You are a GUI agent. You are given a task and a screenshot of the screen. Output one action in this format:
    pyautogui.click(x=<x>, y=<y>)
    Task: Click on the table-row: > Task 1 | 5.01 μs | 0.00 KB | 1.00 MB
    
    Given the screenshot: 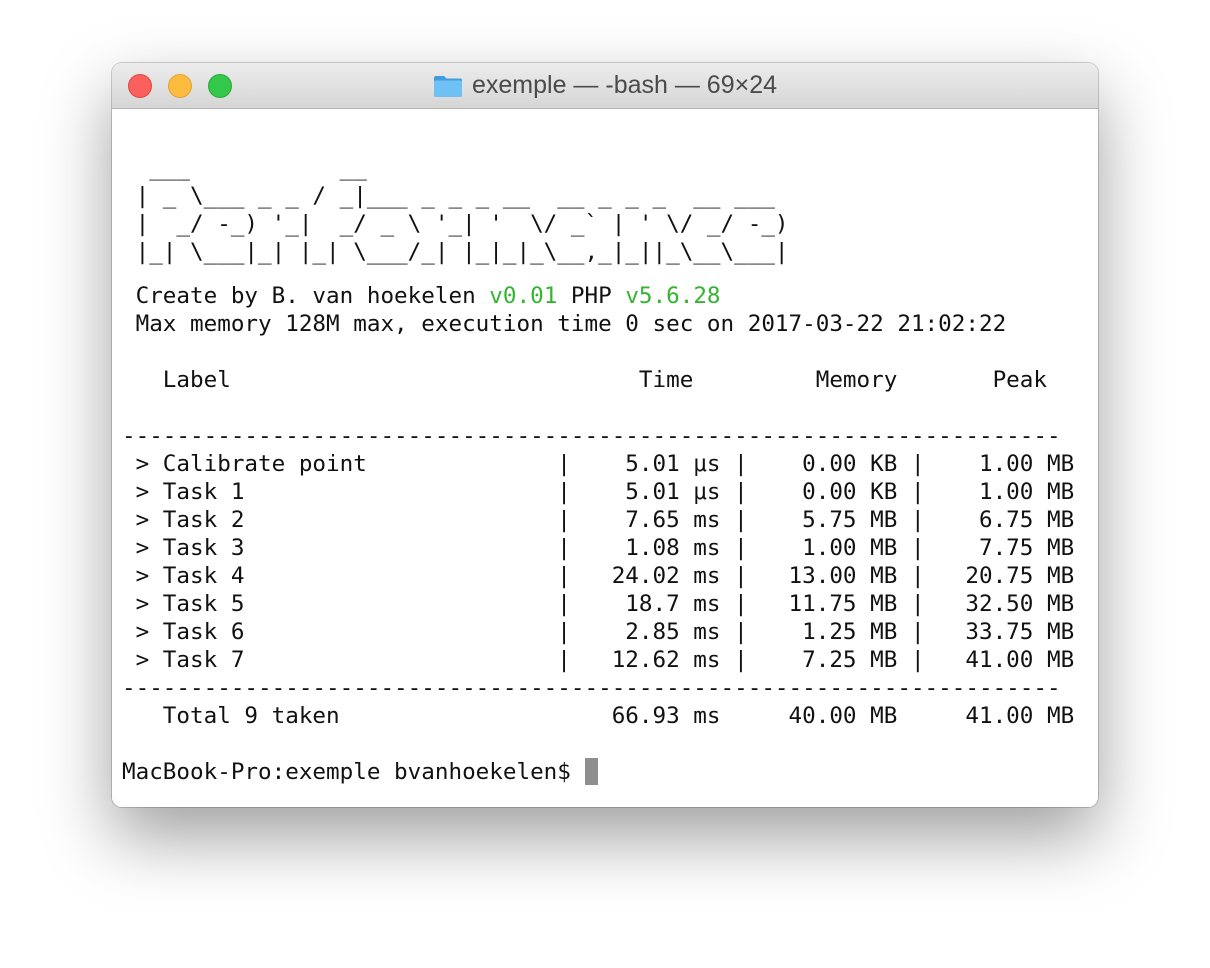 What is the action you would take?
    pyautogui.click(x=598, y=492)
    